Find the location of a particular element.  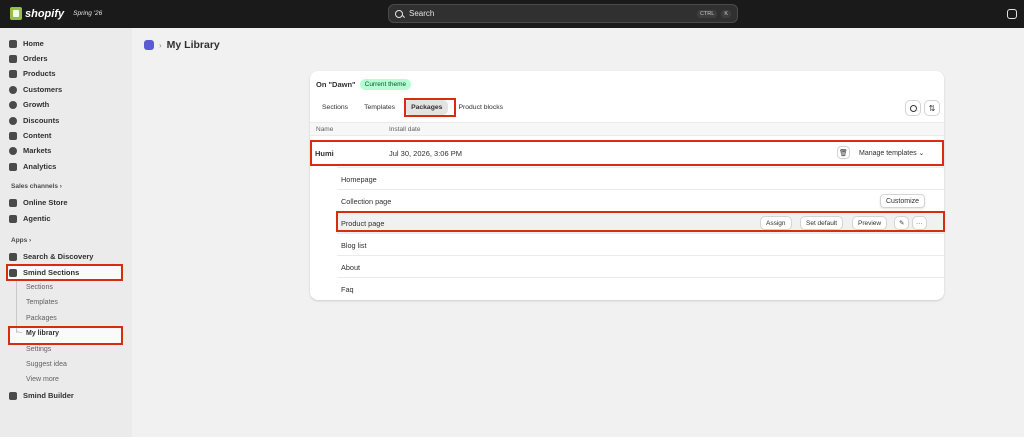

sidebar-item-discounts: Discounts is located at coordinates (34, 120).